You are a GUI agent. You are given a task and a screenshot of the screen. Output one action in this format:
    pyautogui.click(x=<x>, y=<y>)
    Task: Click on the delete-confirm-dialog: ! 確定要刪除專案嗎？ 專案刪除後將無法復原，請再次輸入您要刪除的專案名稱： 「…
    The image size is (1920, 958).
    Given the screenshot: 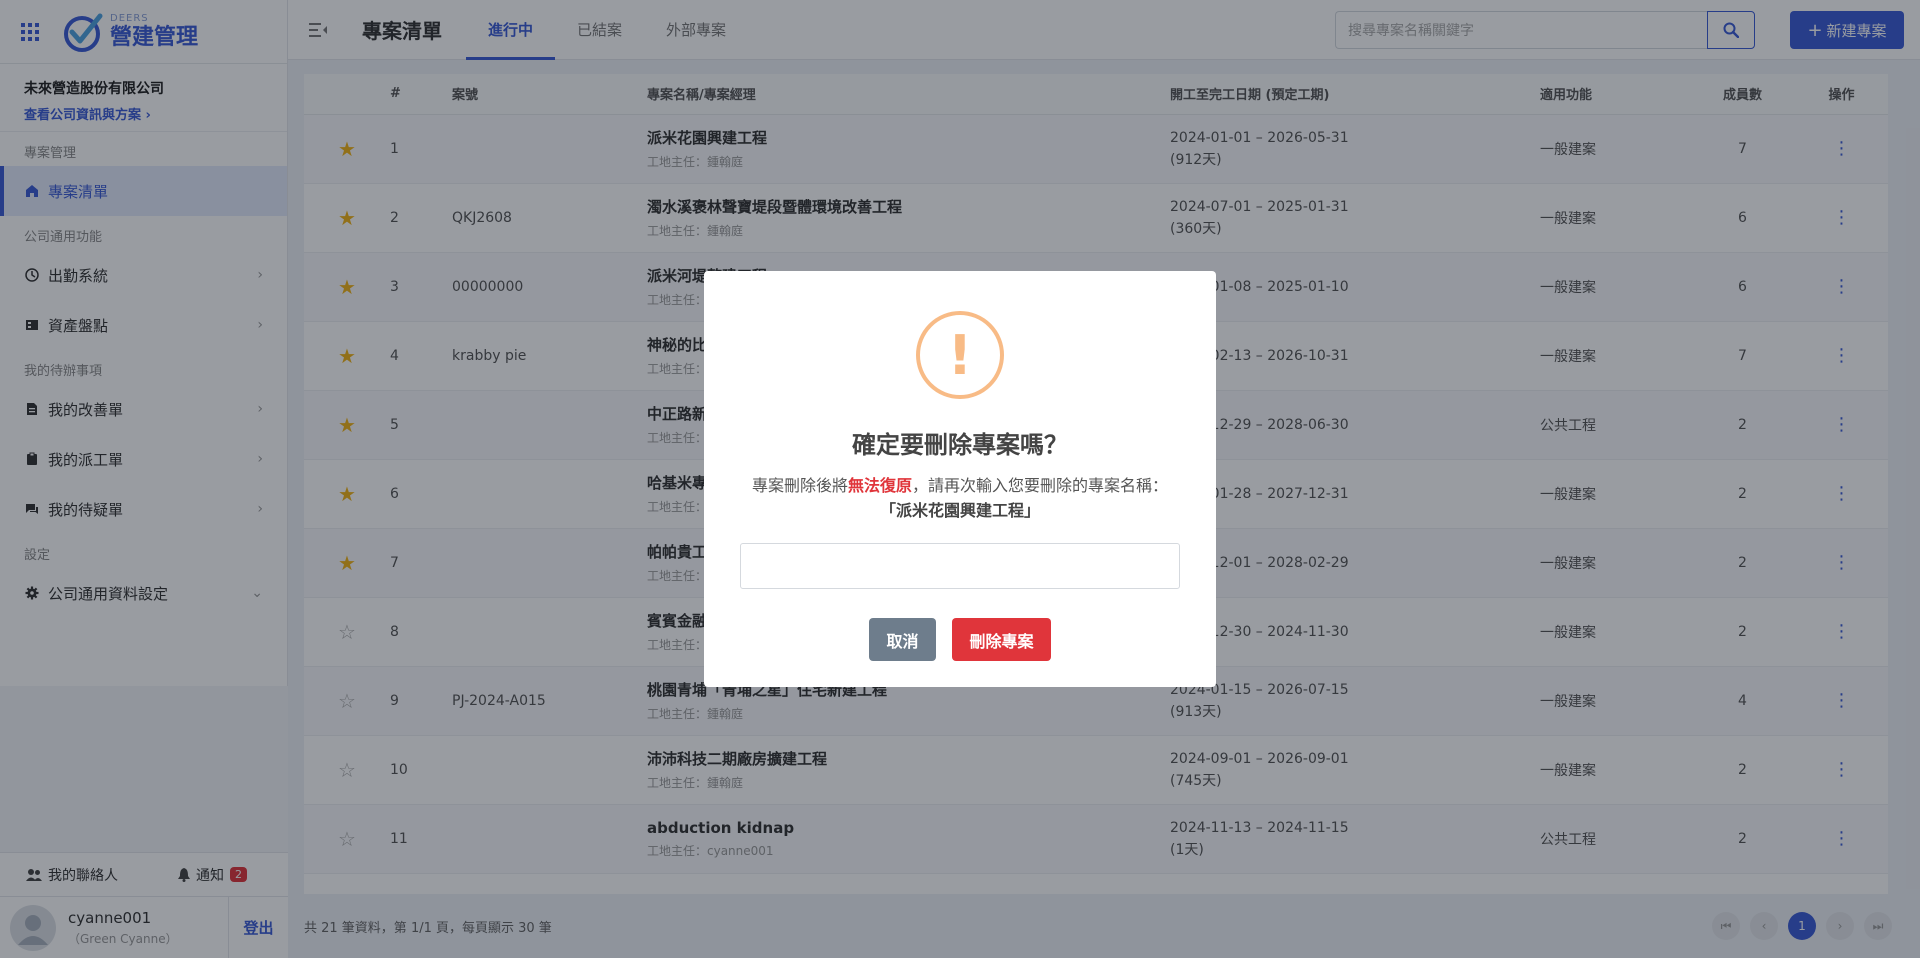 What is the action you would take?
    pyautogui.click(x=960, y=479)
    